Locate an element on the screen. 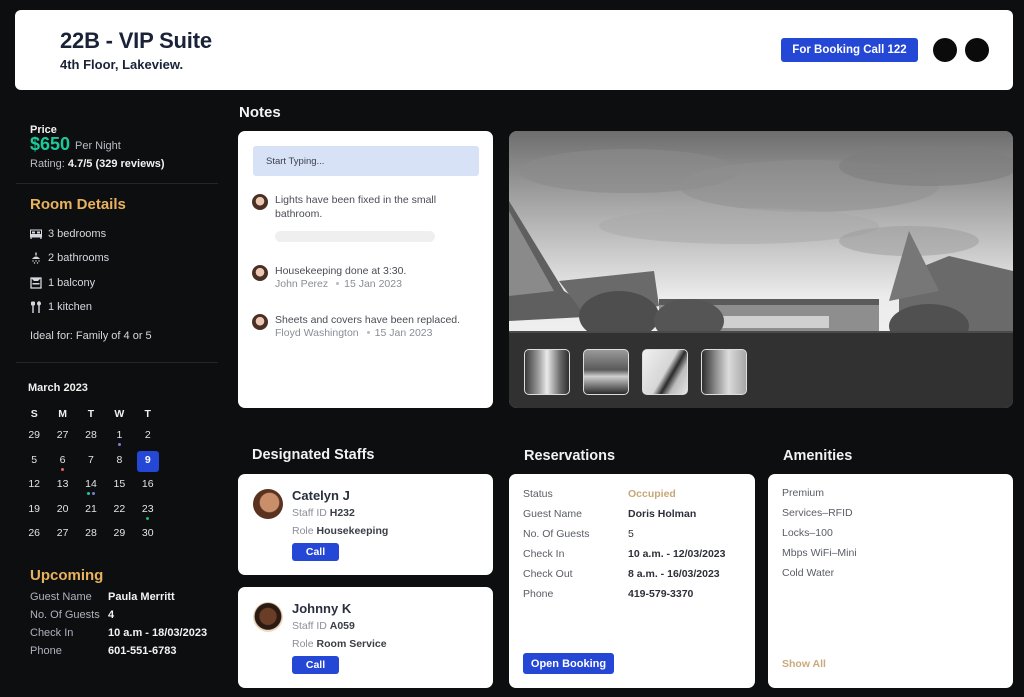  amenity-item: Services–RFID is located at coordinates (817, 513).